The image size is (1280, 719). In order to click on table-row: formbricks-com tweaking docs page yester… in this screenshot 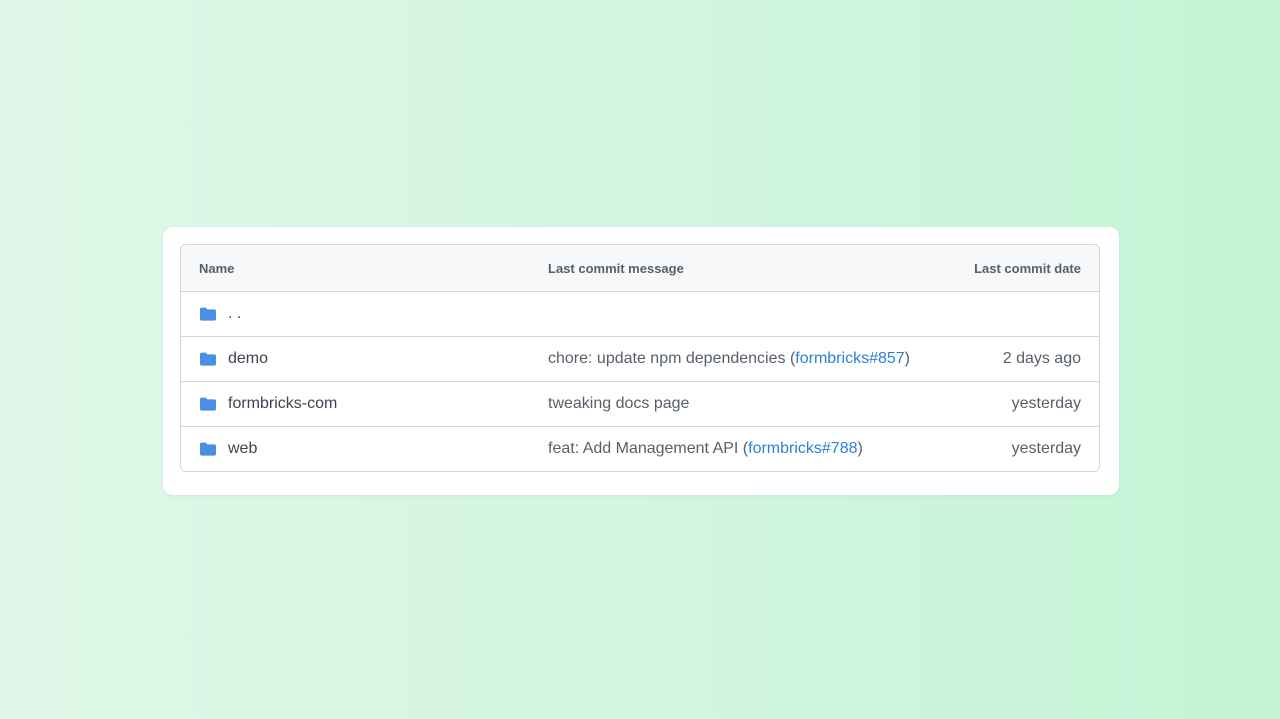, I will do `click(640, 403)`.